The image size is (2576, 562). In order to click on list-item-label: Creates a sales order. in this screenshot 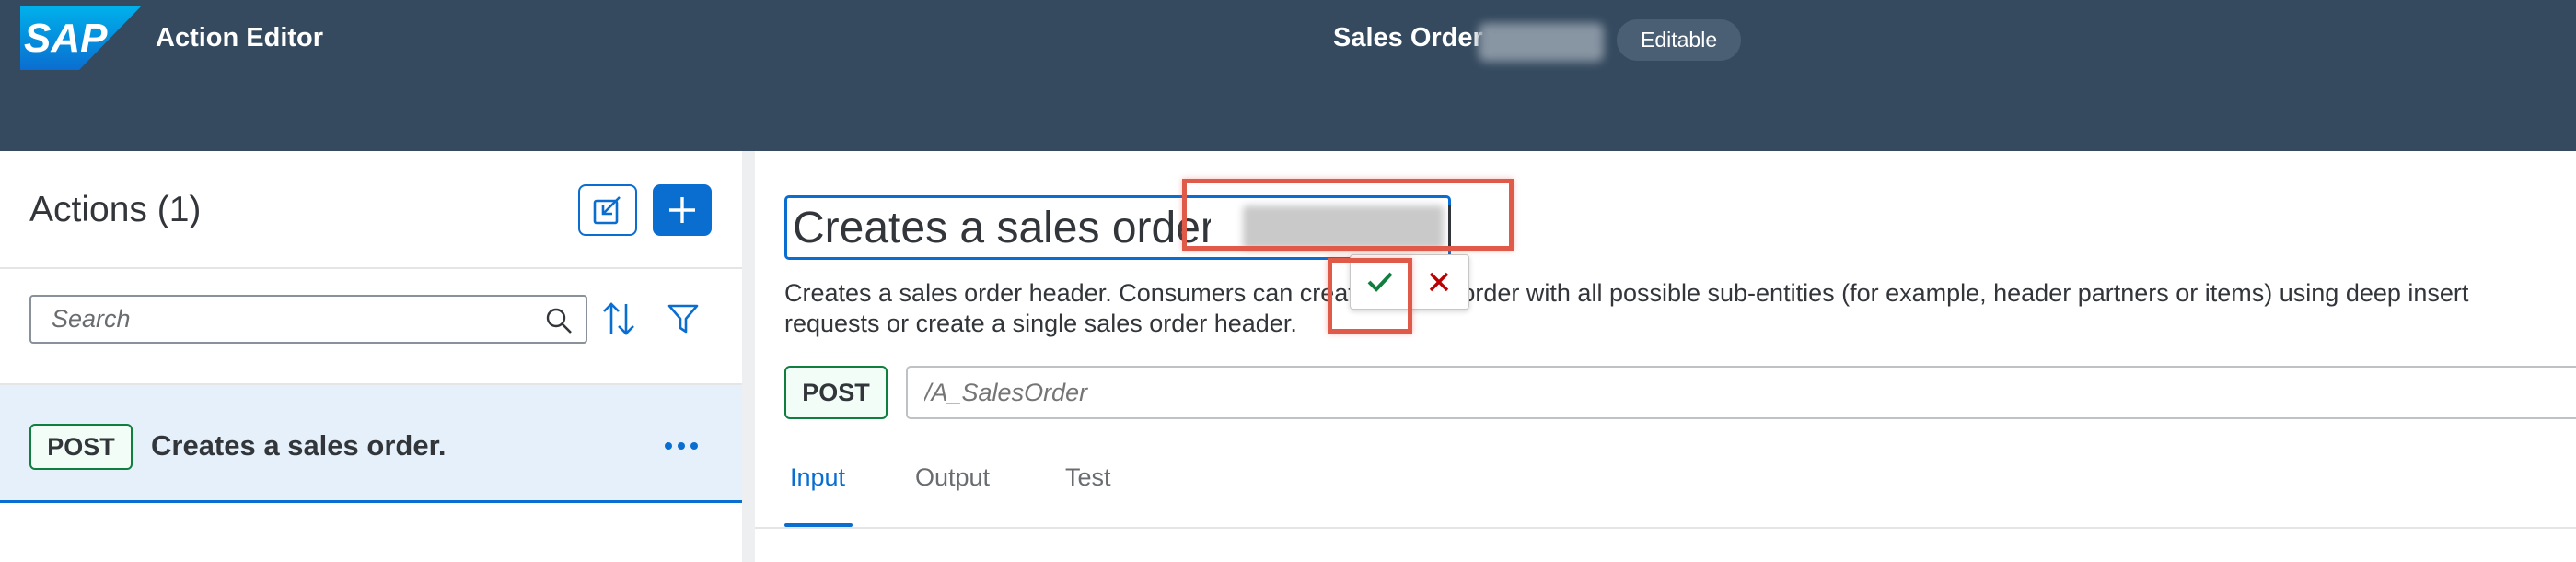, I will do `click(299, 445)`.